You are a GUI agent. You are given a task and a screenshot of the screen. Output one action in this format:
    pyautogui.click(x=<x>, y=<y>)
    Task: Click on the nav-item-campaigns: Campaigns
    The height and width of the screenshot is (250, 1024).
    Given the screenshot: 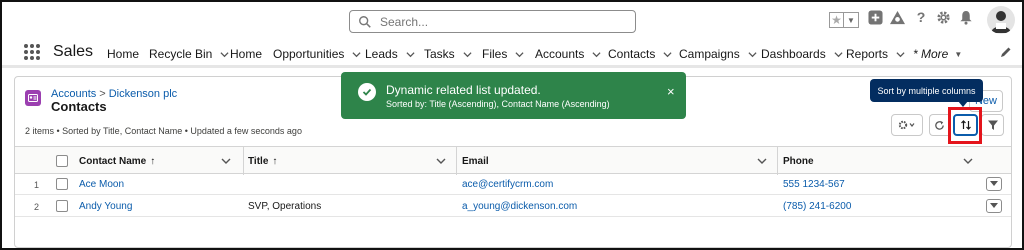 What is the action you would take?
    pyautogui.click(x=718, y=54)
    